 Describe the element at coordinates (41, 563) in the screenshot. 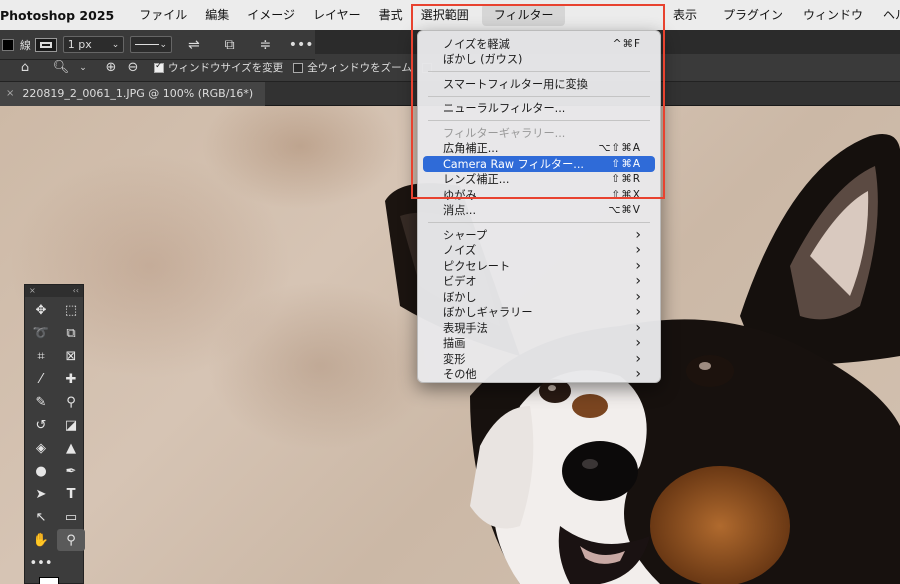

I see `more-tools-icon: •••` at that location.